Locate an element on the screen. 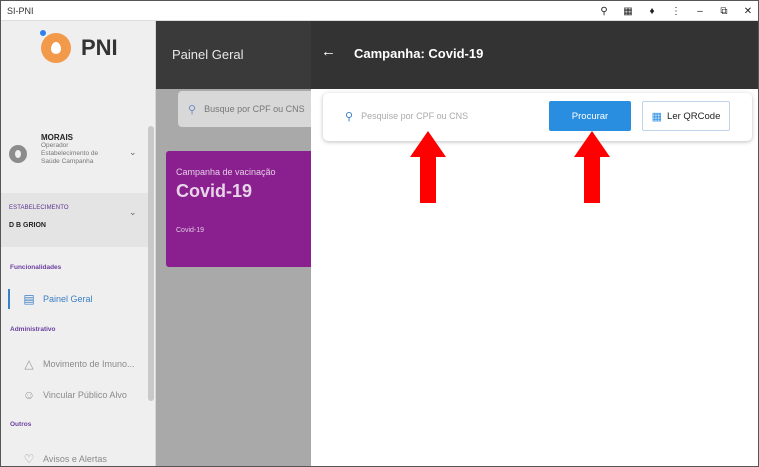 This screenshot has width=759, height=467. section-administrativo: Administrativo is located at coordinates (33, 329).